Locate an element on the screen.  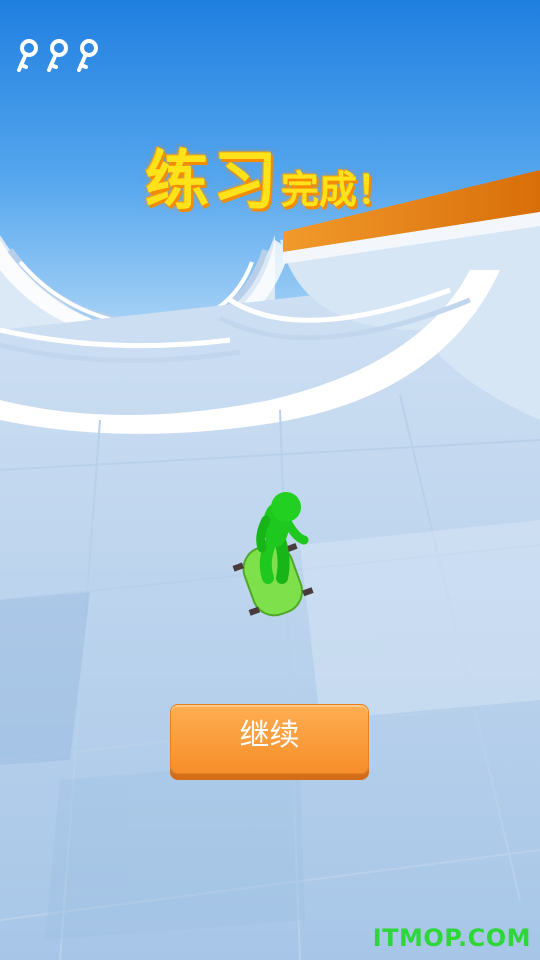
keys-collected is located at coordinates (57, 56).